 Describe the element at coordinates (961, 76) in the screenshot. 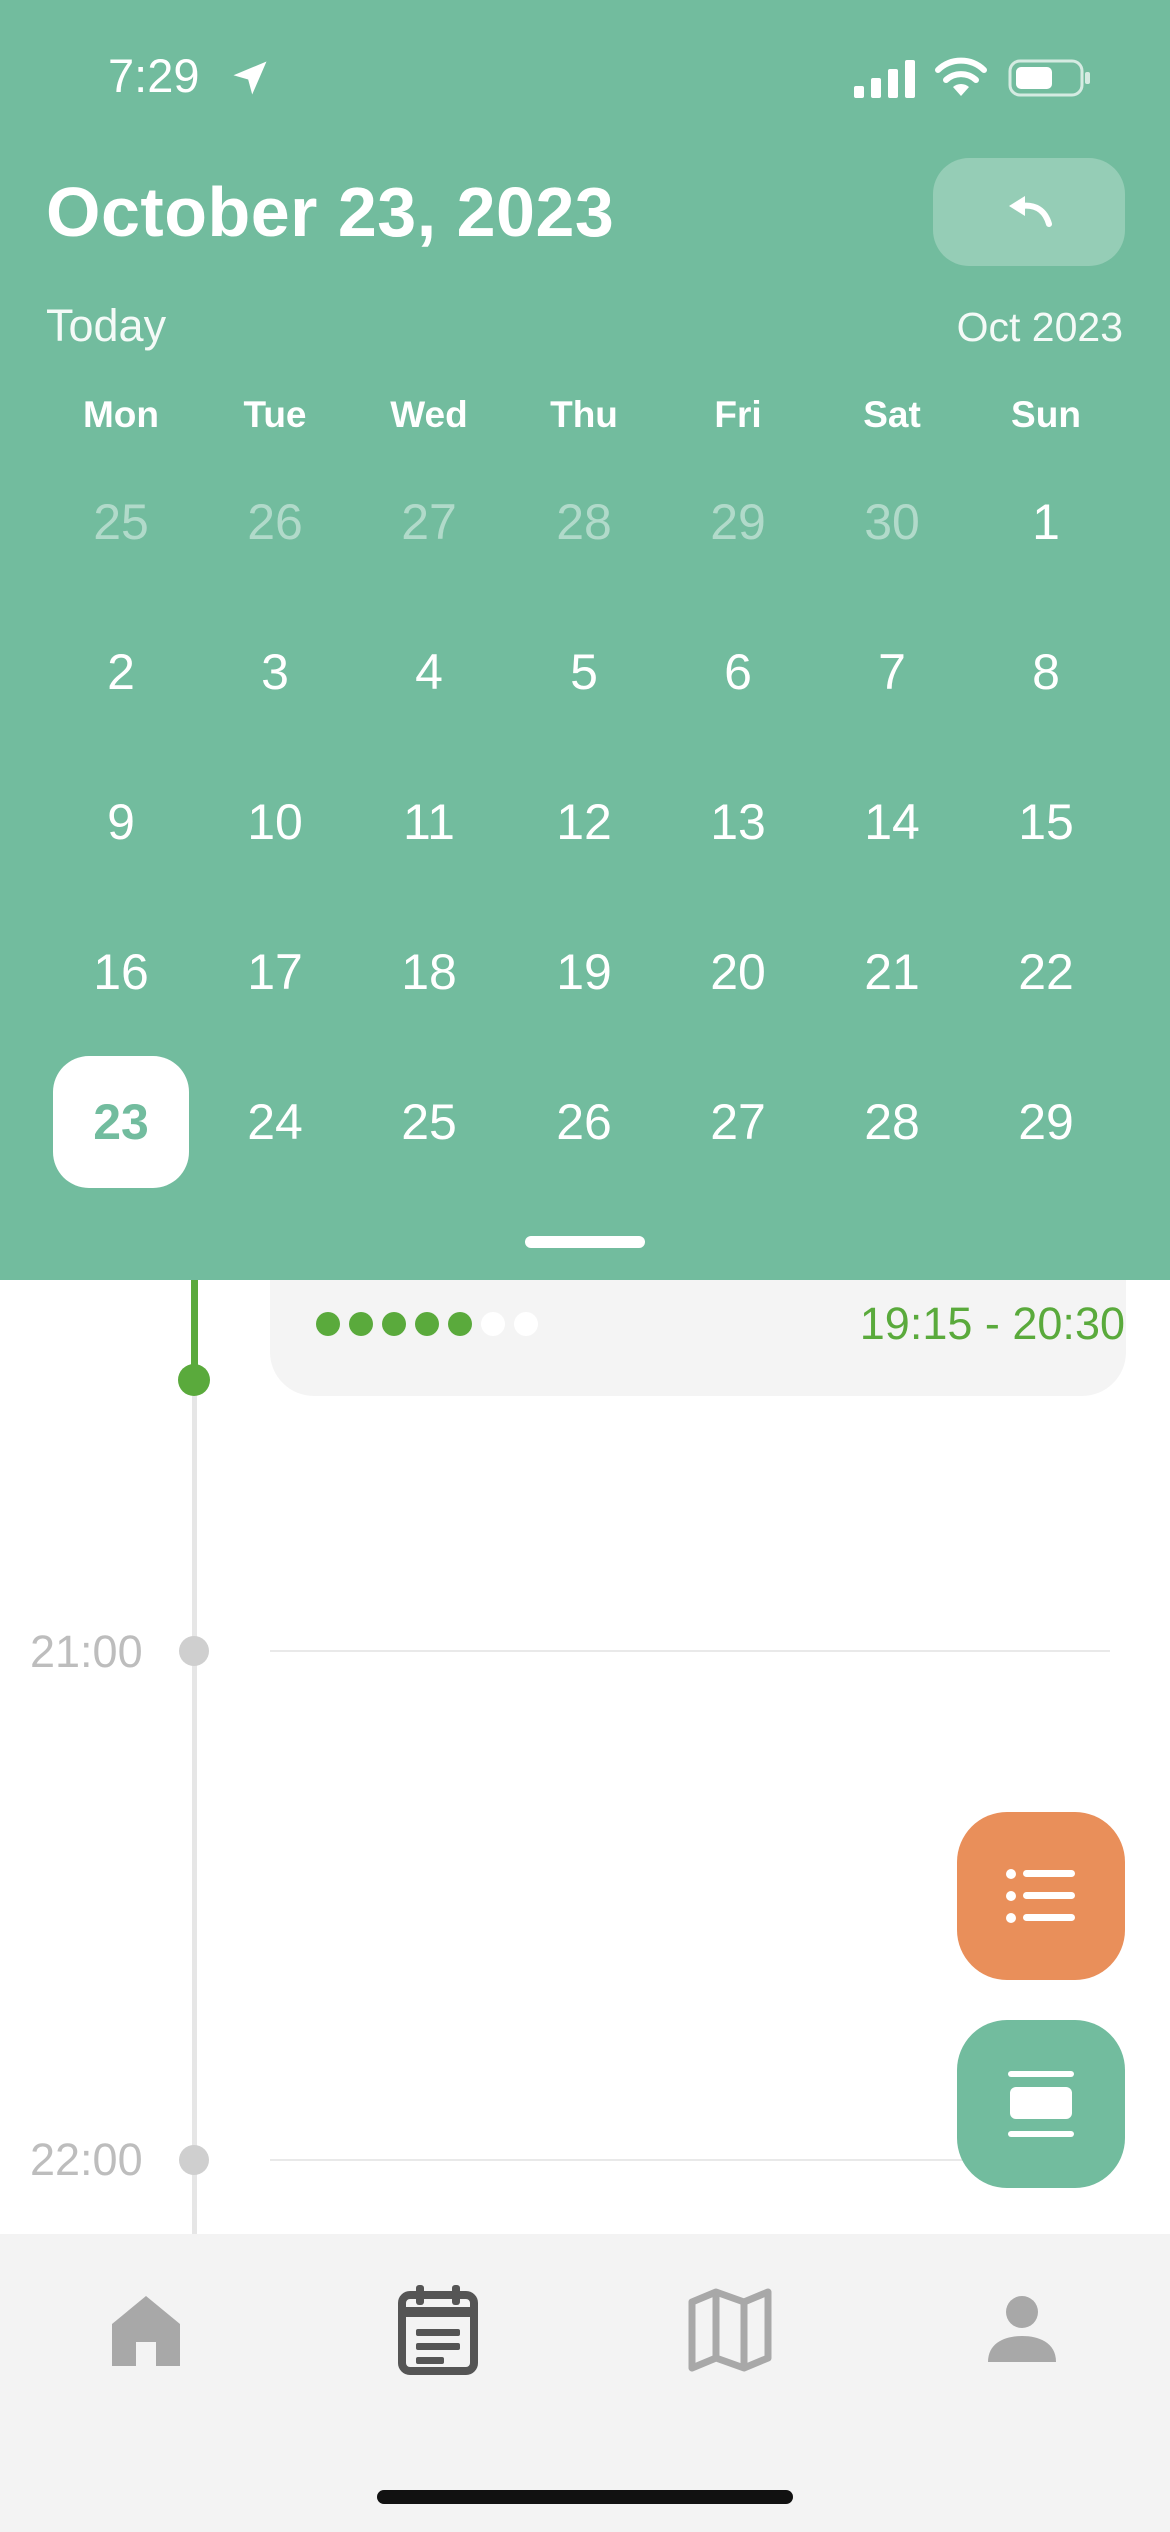

I see `wifi-icon` at that location.